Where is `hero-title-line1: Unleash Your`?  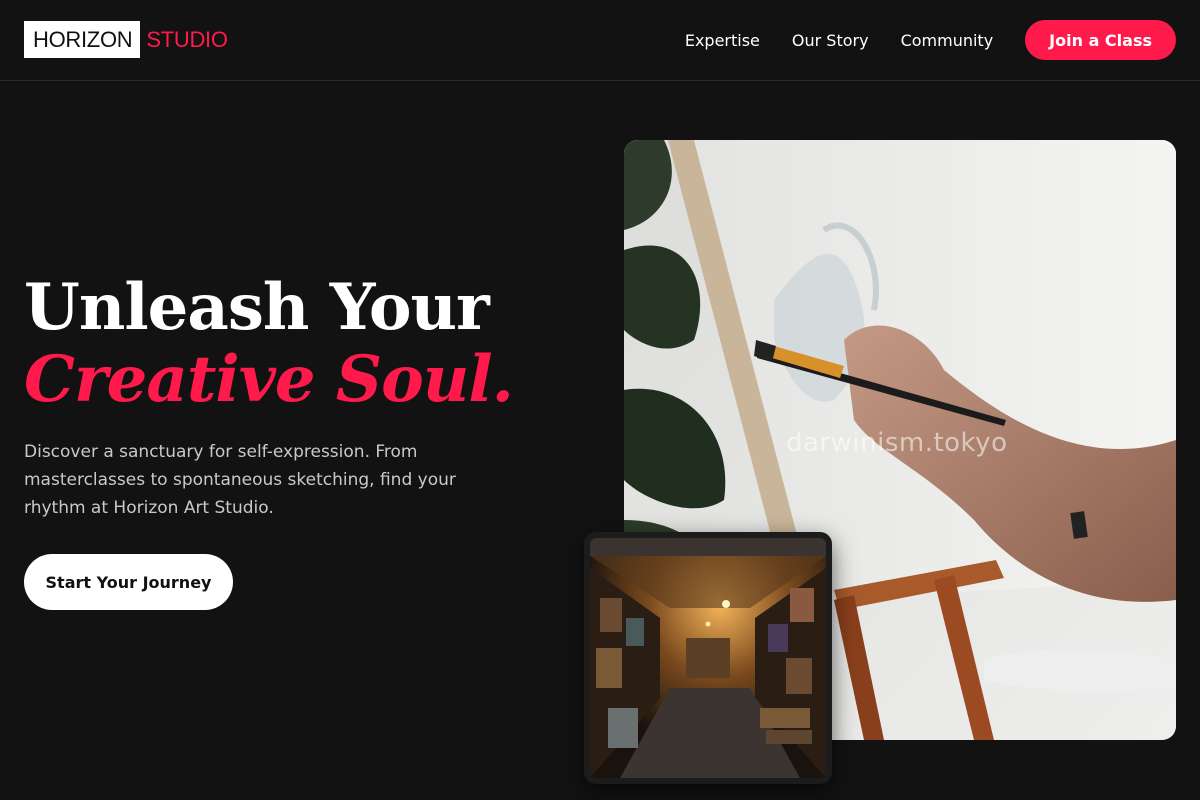
hero-title-line1: Unleash Your is located at coordinates (257, 307).